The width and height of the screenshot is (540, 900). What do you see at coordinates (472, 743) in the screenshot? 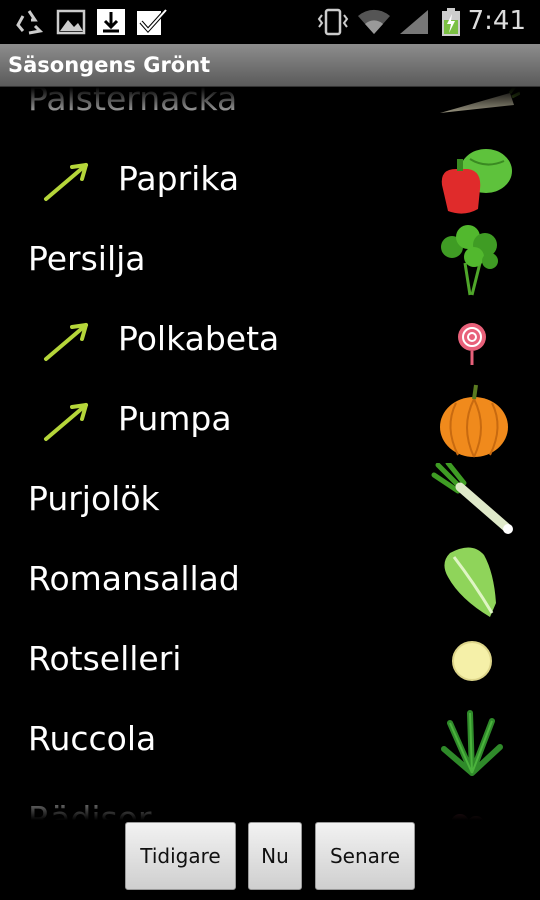
I see `arugula-icon` at bounding box center [472, 743].